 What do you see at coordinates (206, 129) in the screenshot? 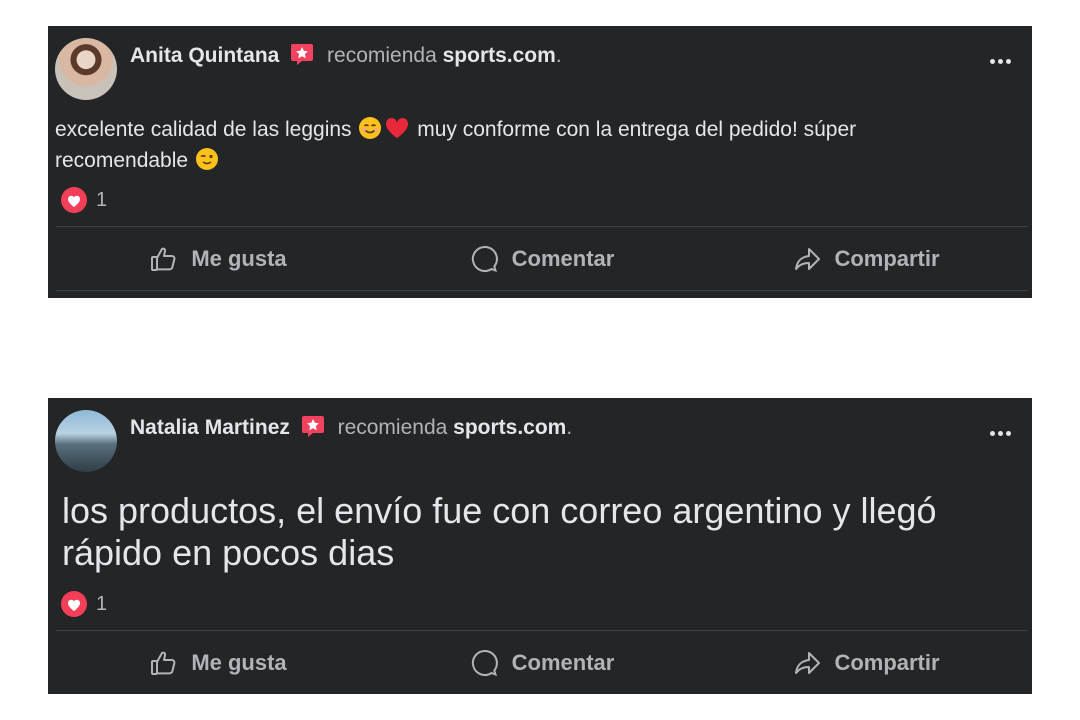
I see `post-text-part: excelente calidad de las leggins` at bounding box center [206, 129].